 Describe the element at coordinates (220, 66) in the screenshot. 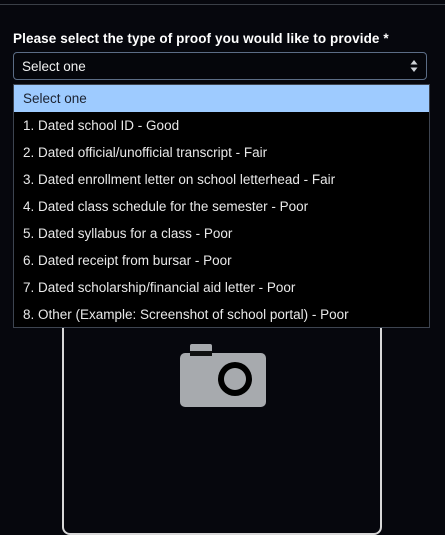

I see `proof-type-select: Select one` at that location.